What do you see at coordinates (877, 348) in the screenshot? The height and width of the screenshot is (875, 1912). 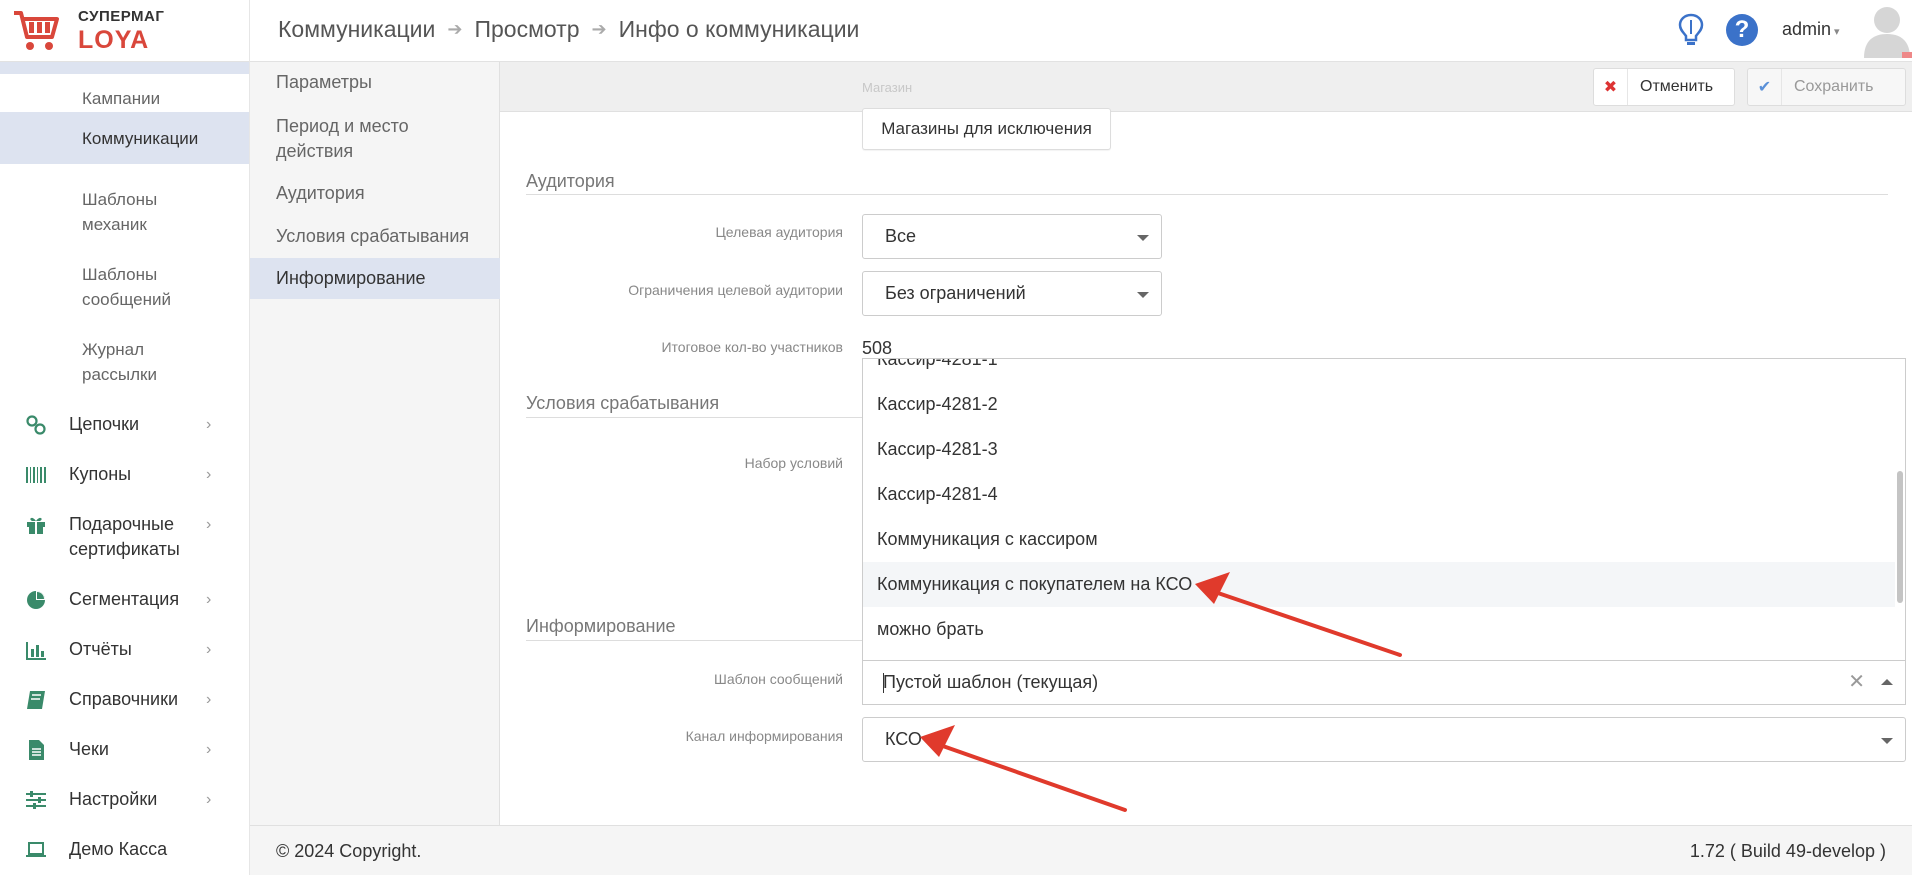 I see `total-participants-value: 508` at bounding box center [877, 348].